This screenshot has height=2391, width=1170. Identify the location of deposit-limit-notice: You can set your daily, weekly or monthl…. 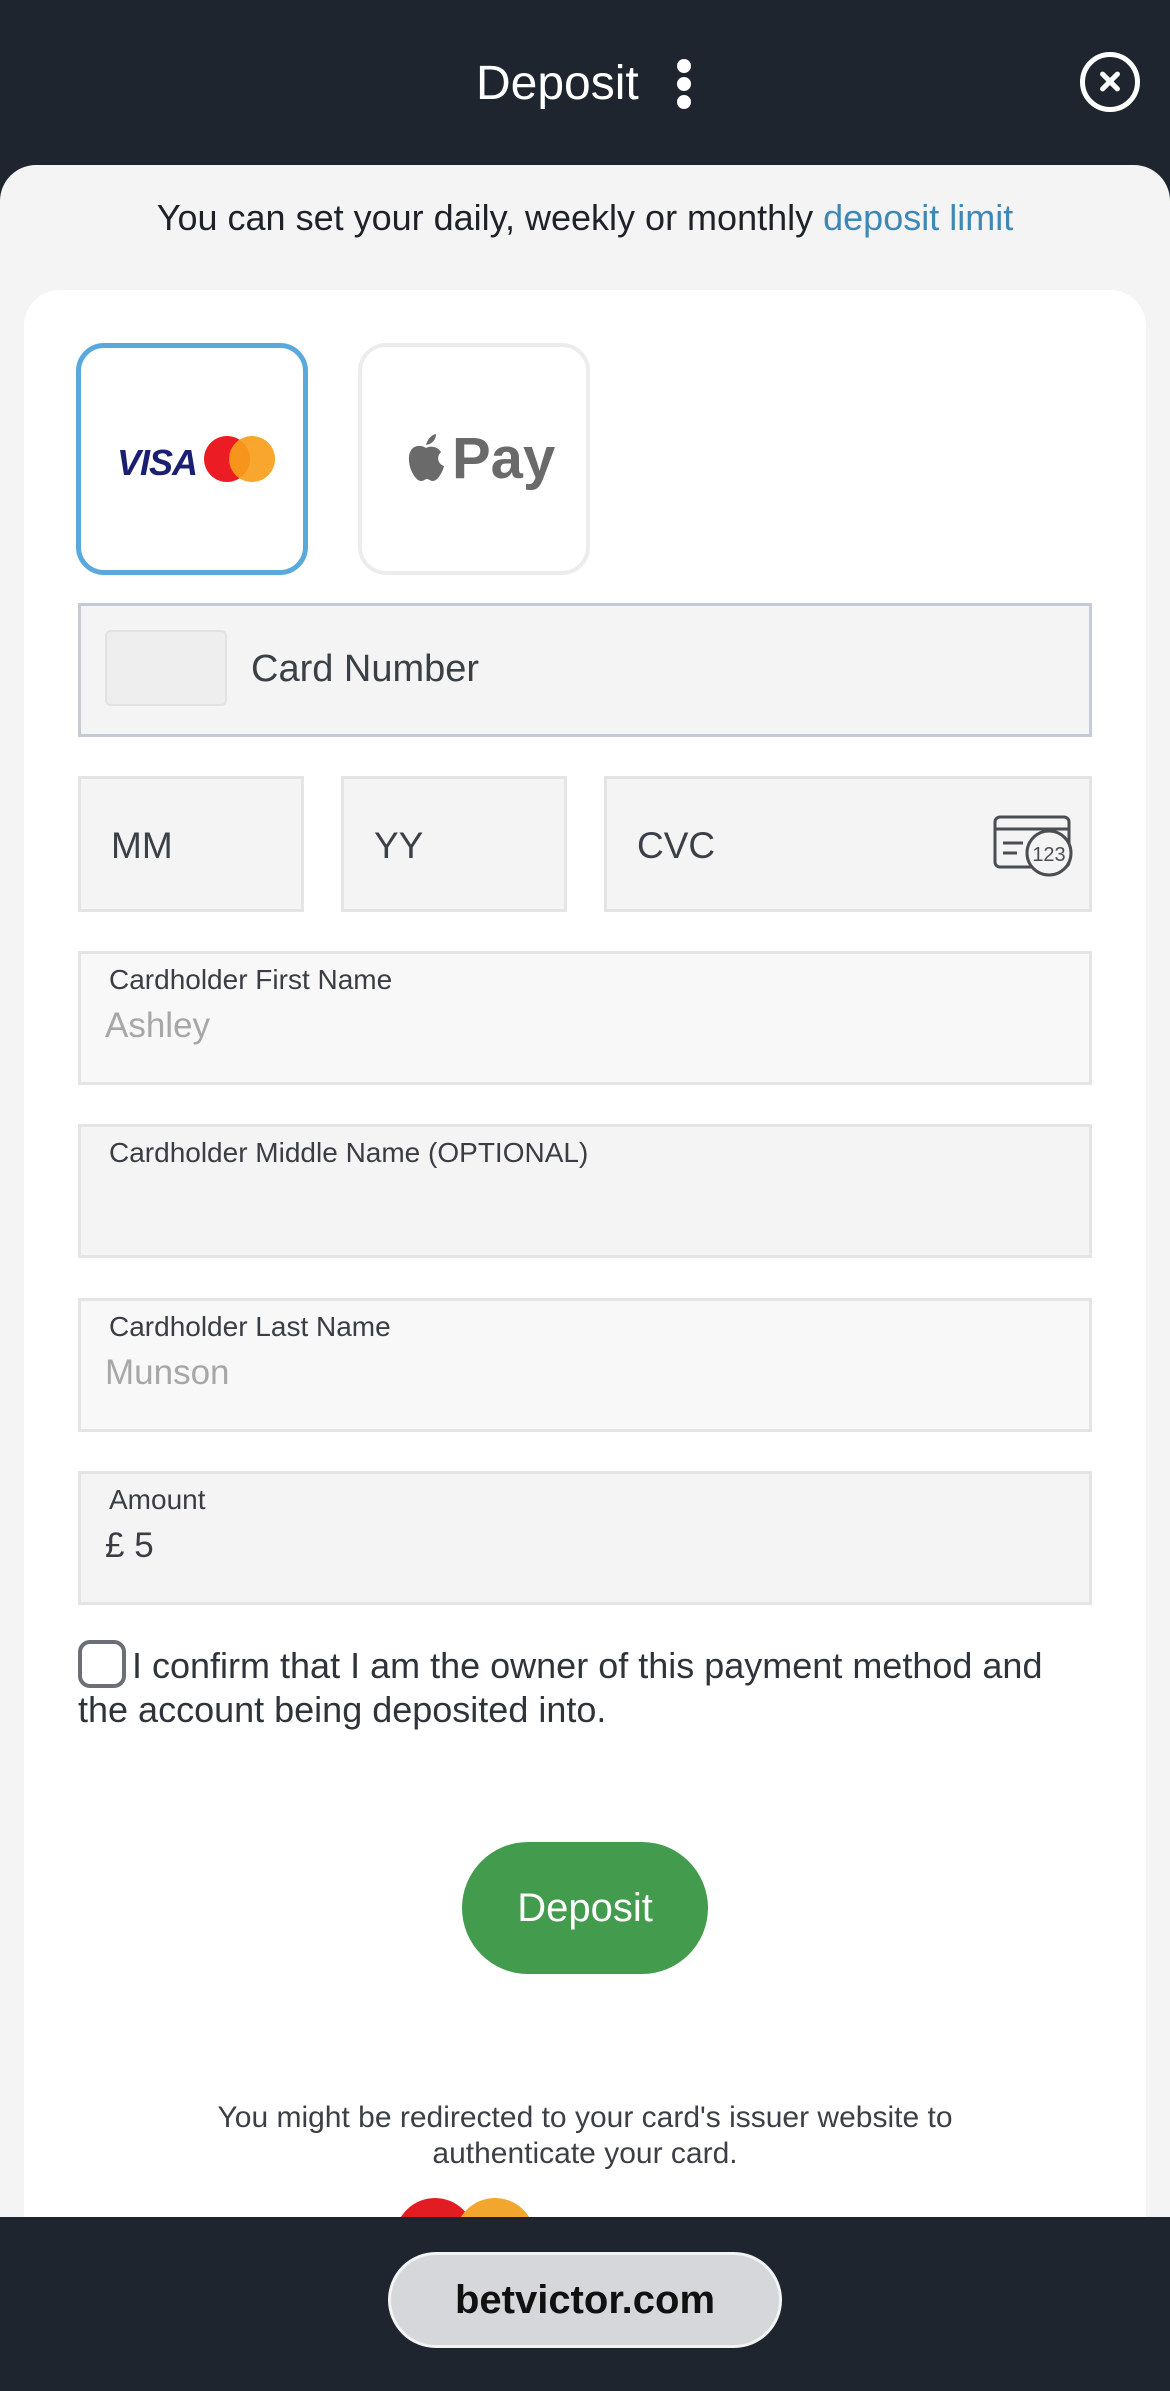
(585, 218).